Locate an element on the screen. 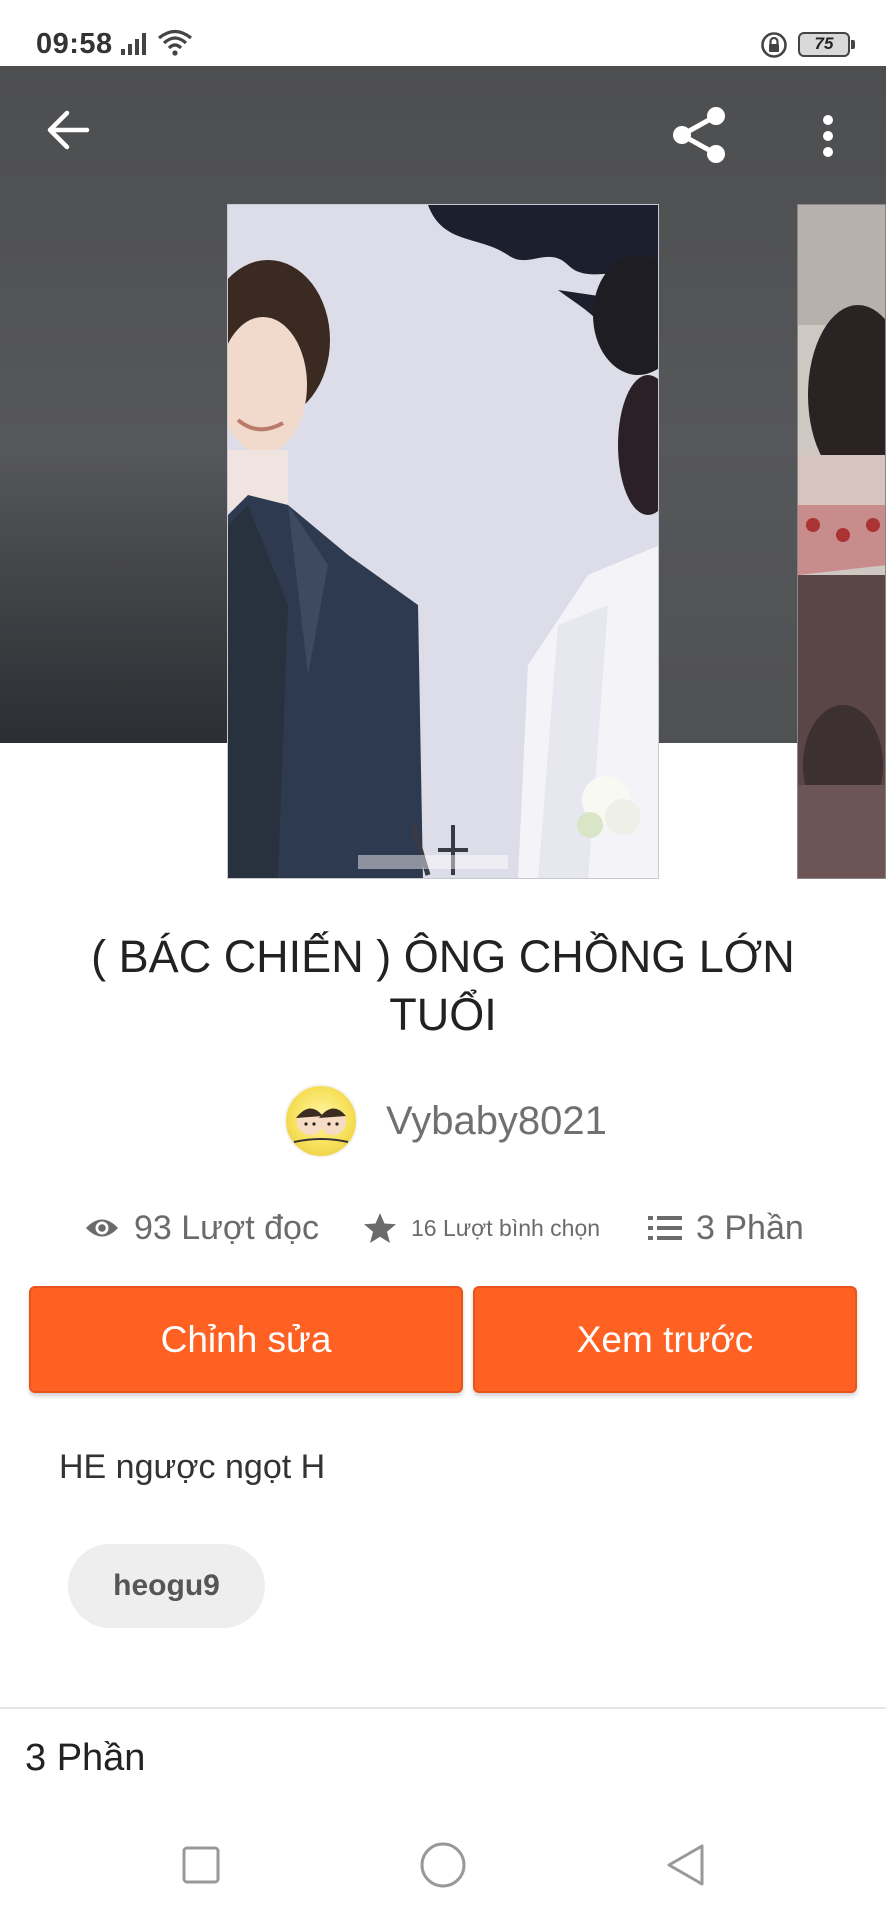  home-button is located at coordinates (443, 1865).